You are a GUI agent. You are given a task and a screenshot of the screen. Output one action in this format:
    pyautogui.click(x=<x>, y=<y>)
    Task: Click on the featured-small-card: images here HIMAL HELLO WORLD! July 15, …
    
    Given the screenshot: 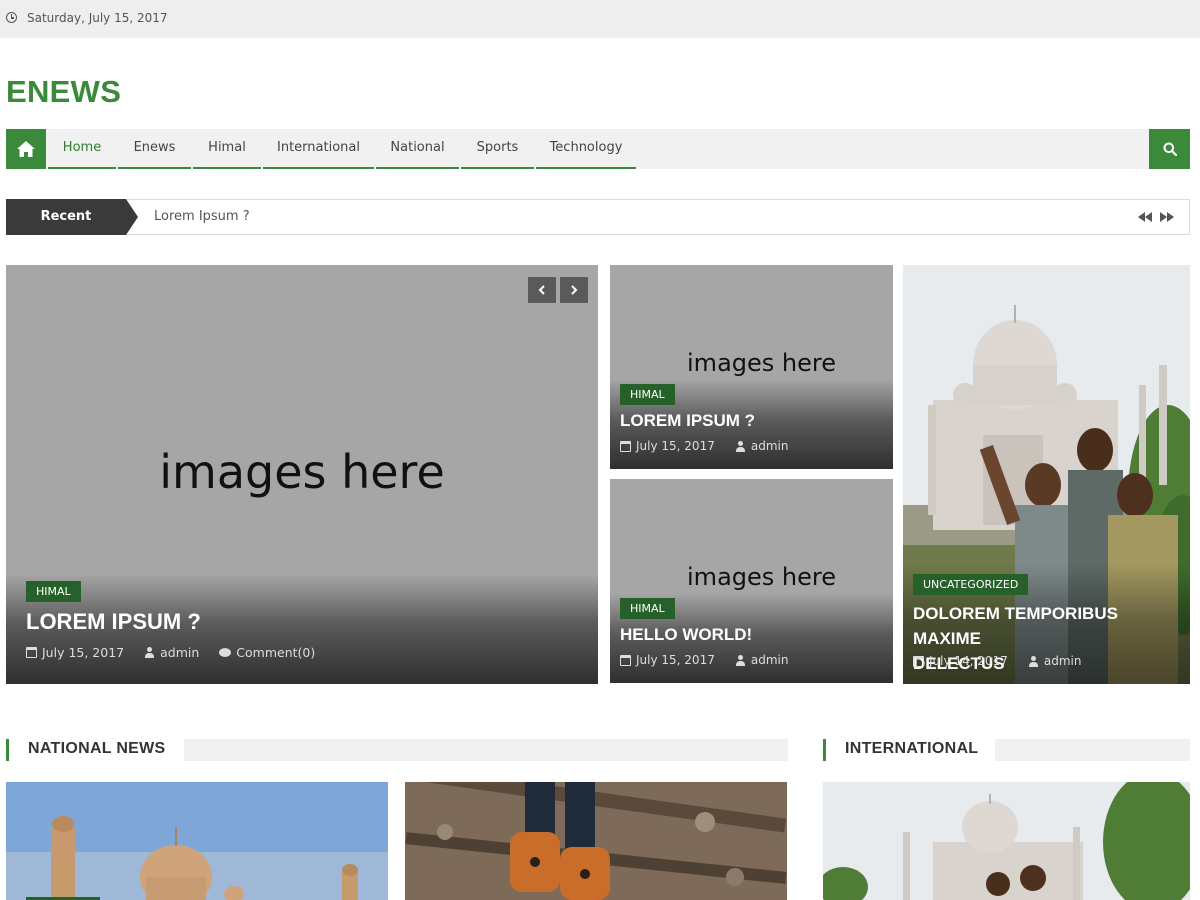 What is the action you would take?
    pyautogui.click(x=751, y=581)
    